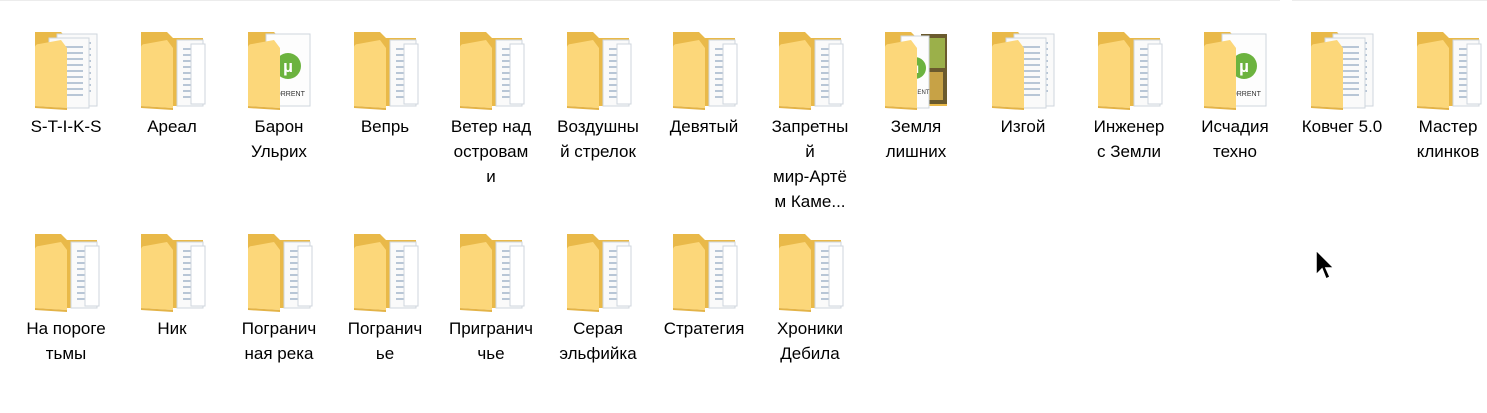 The width and height of the screenshot is (1487, 413). What do you see at coordinates (279, 341) in the screenshot?
I see `folder-label: Погранич ная река` at bounding box center [279, 341].